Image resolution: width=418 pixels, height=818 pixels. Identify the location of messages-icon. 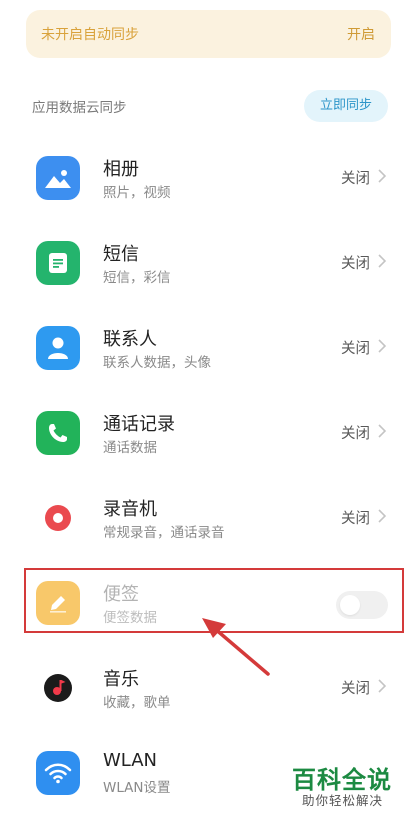
(58, 263).